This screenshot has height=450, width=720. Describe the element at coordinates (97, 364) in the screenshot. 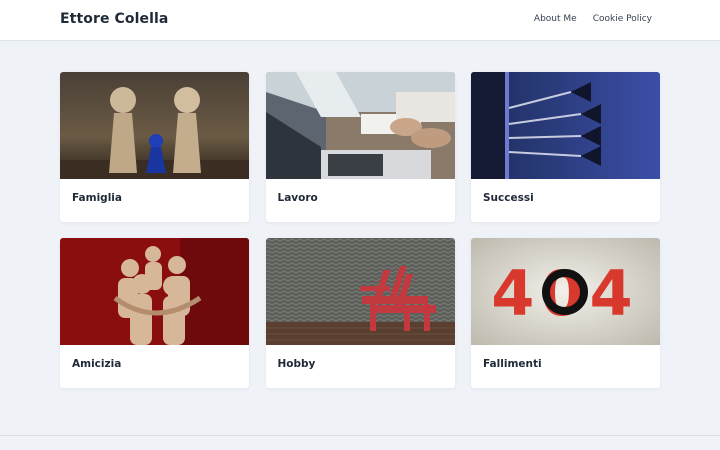

I see `card-title: Amicizia` at that location.